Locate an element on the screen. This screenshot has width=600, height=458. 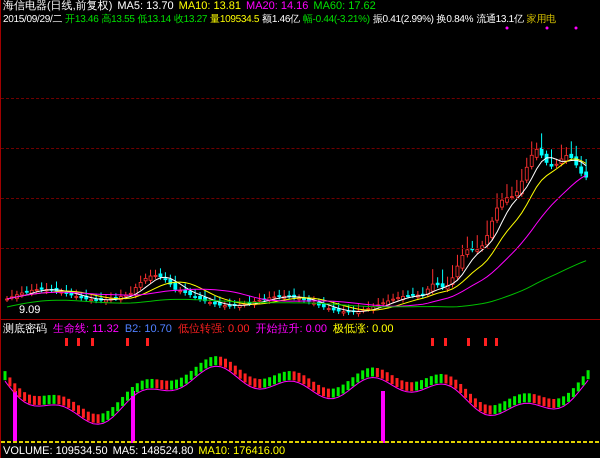
indicator-value: B2: 10.70 is located at coordinates (148, 329).